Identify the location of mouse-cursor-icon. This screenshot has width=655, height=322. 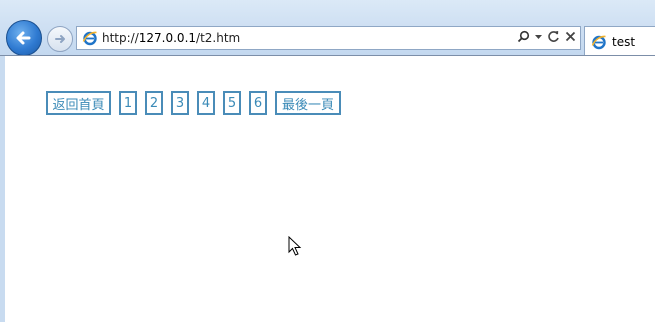
(295, 246).